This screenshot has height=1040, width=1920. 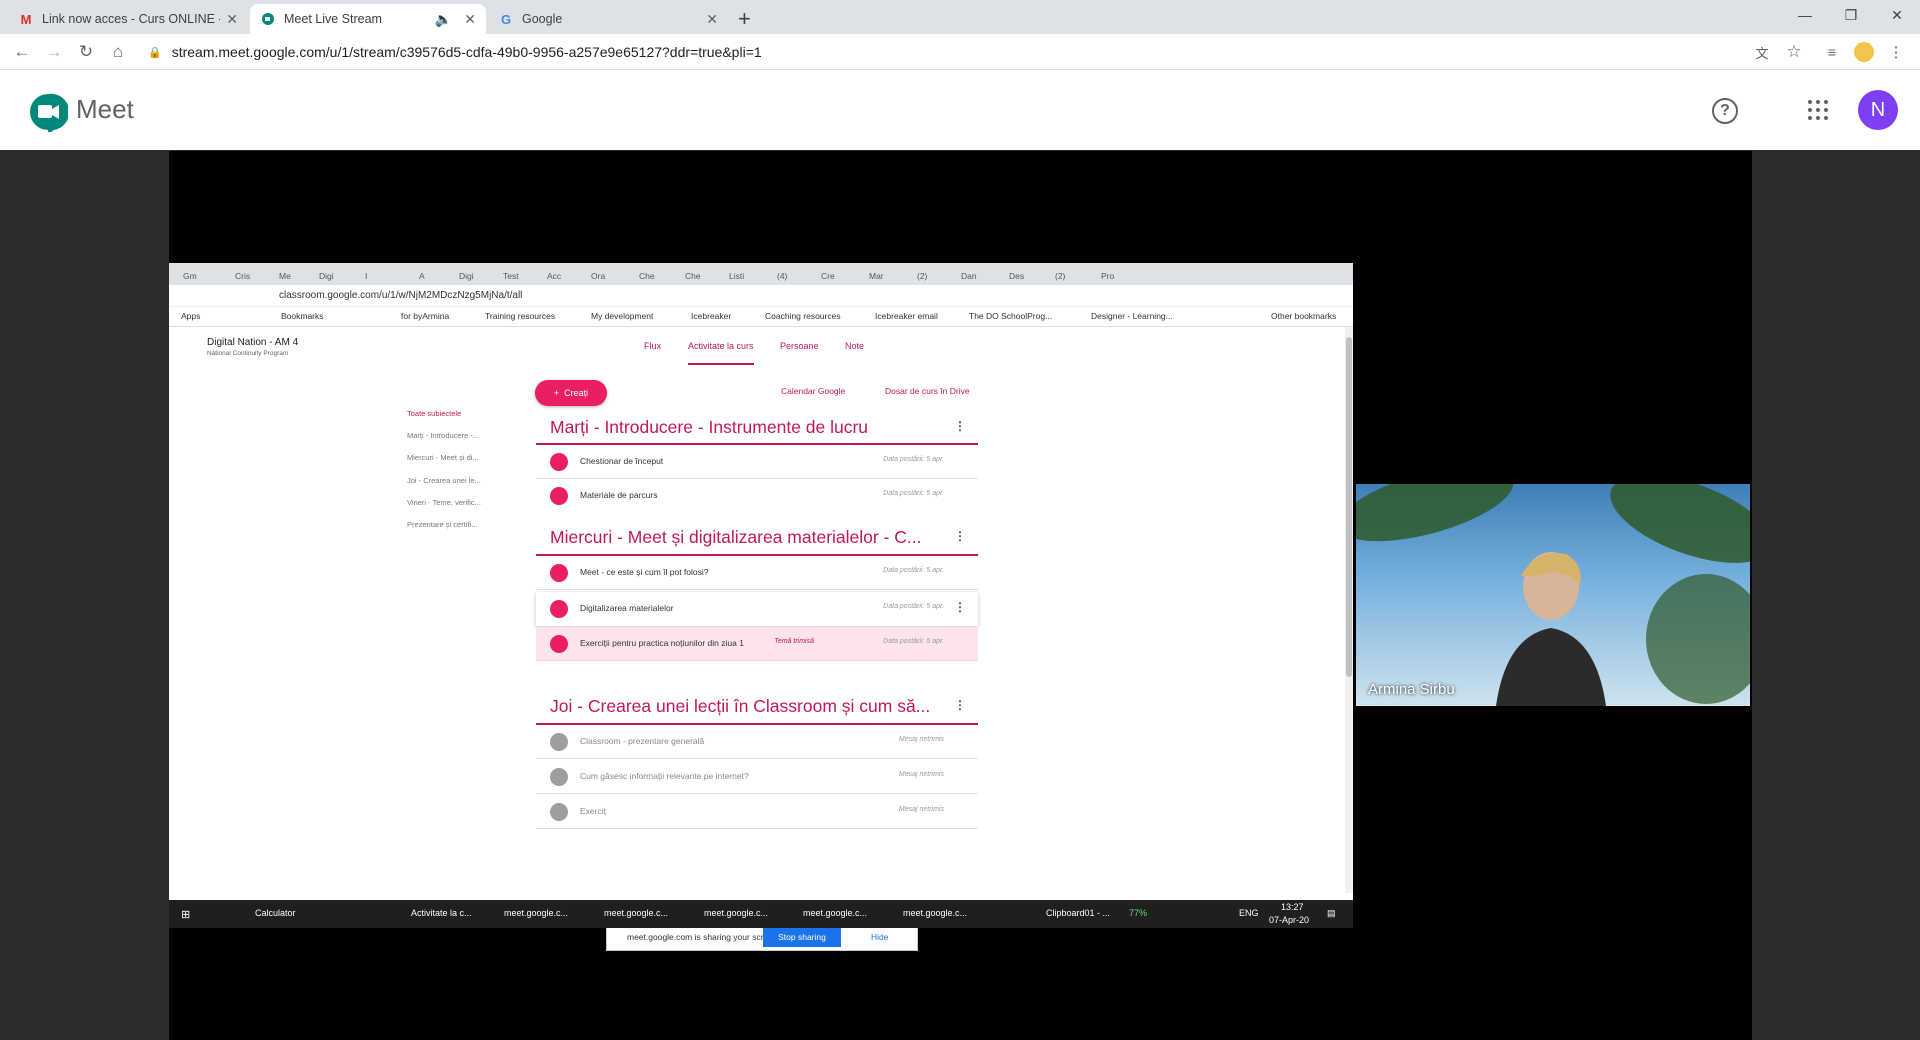 I want to click on google-apps-icon, so click(x=1818, y=110).